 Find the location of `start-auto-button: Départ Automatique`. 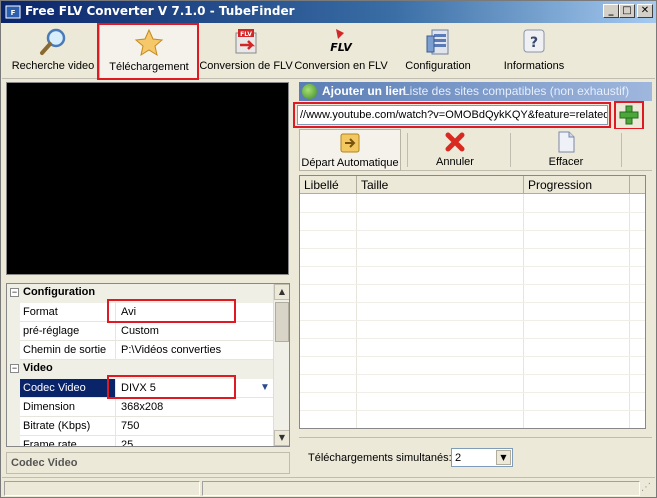

start-auto-button: Départ Automatique is located at coordinates (350, 150).